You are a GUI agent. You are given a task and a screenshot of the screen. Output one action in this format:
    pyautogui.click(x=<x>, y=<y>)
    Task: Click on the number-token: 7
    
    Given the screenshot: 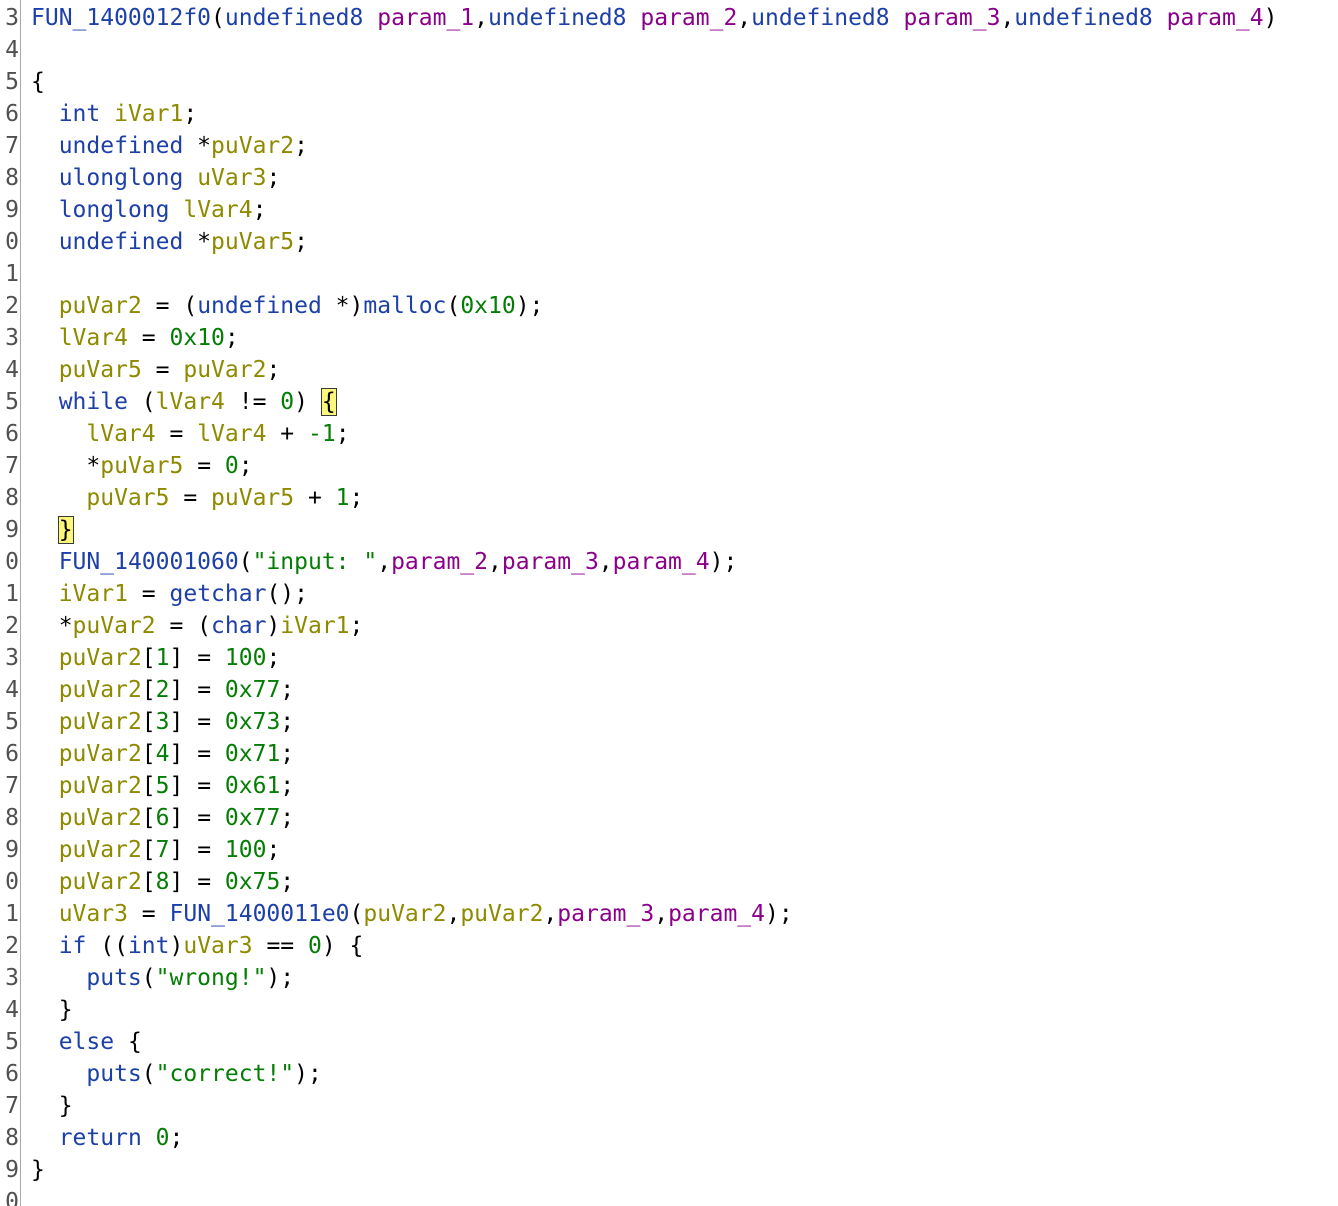 What is the action you would take?
    pyautogui.click(x=163, y=850)
    